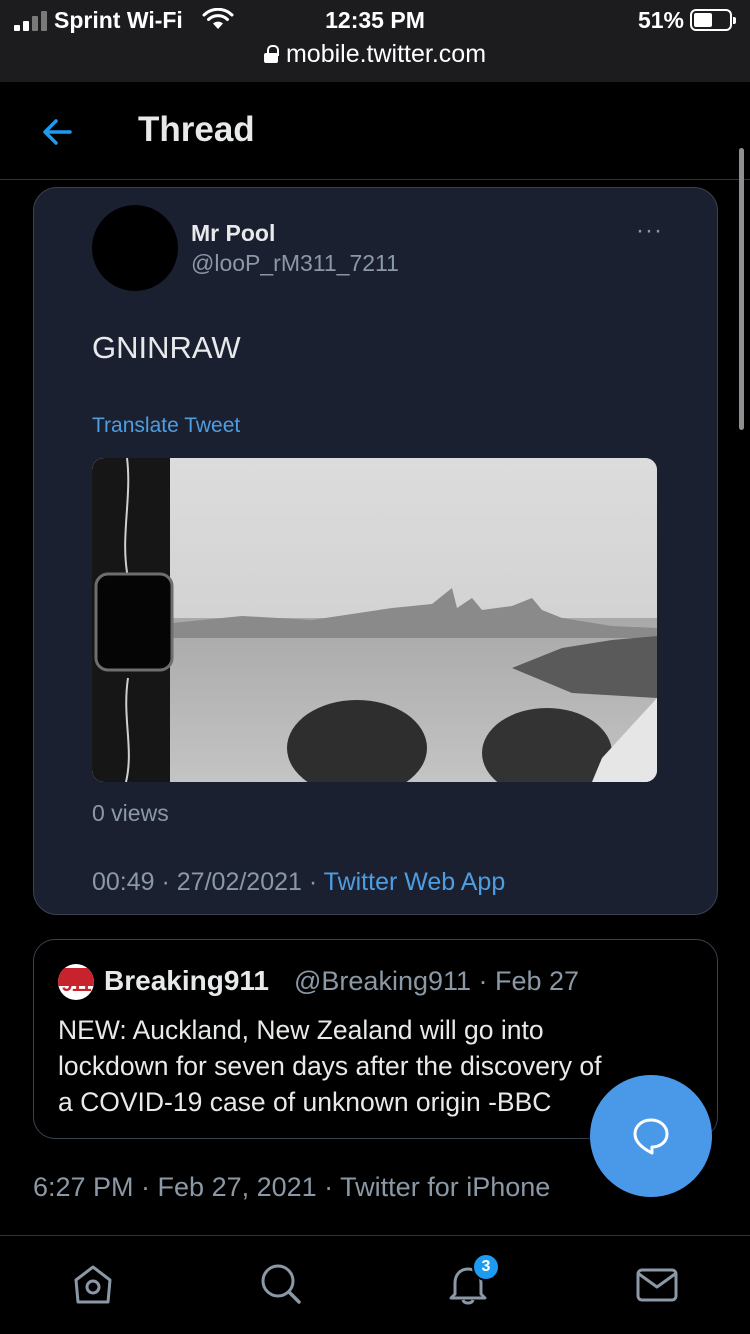  I want to click on breaking911-avatar: 911, so click(76, 982).